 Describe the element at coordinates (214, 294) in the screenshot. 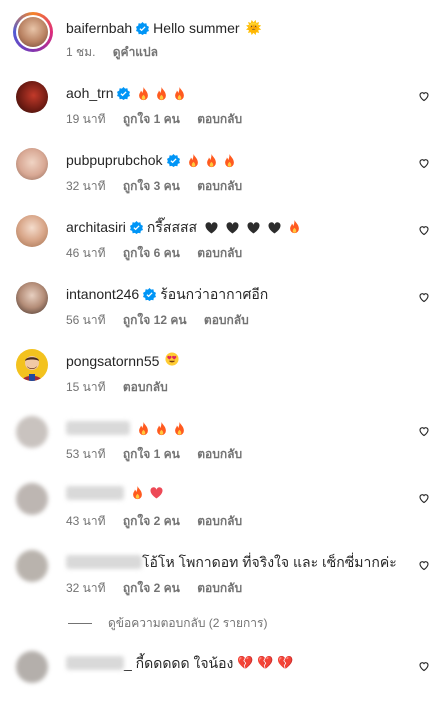

I see `comment-text: ร้อนกว่าอากาศอีก` at that location.